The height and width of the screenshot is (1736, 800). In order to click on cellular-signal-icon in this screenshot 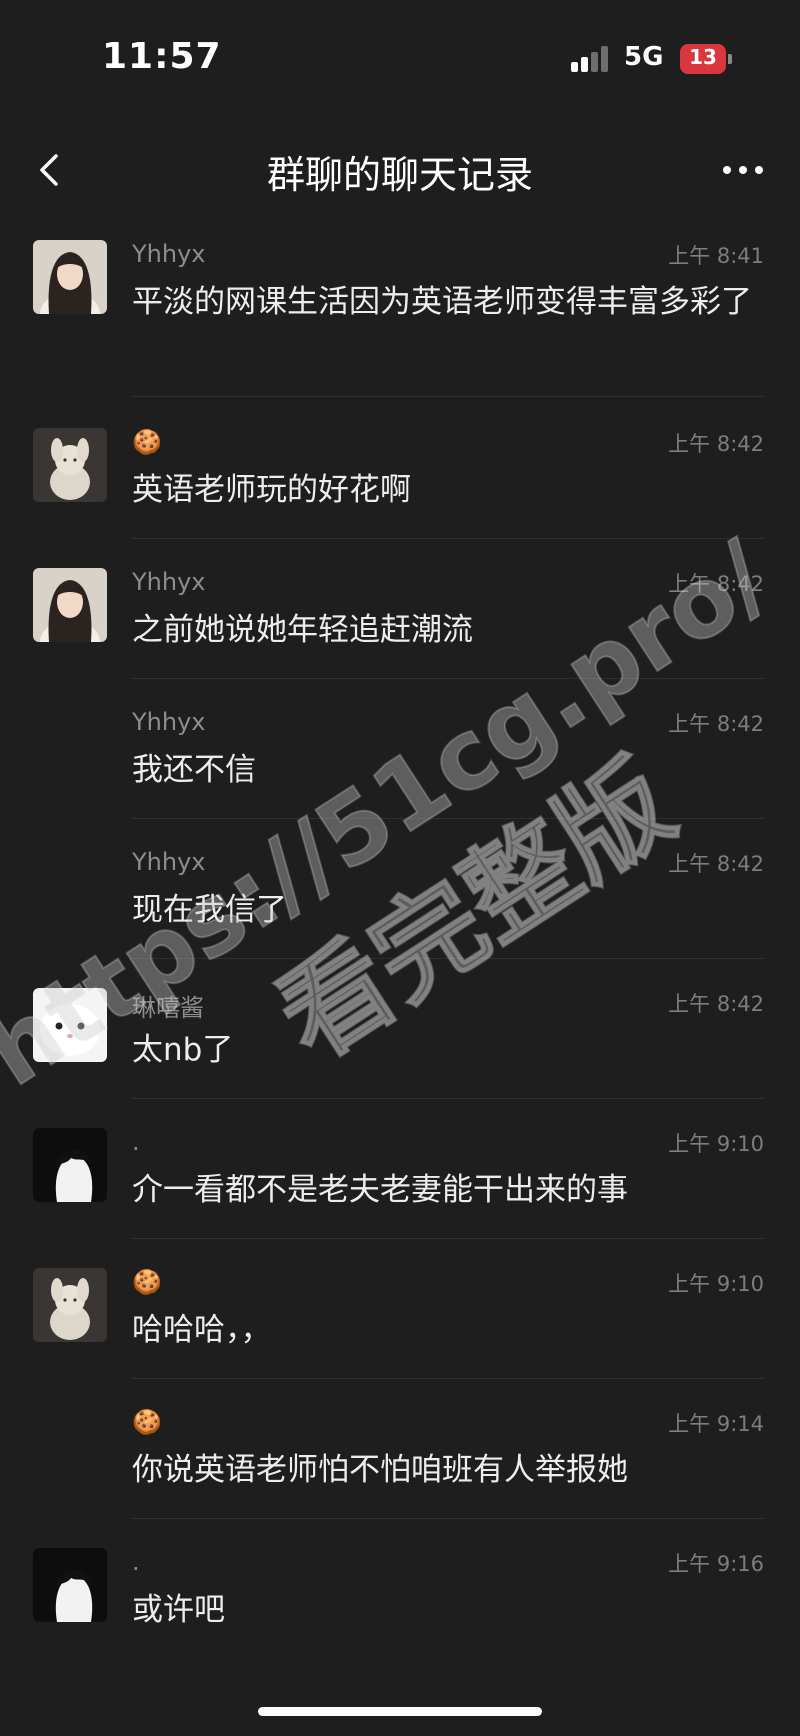, I will do `click(591, 59)`.